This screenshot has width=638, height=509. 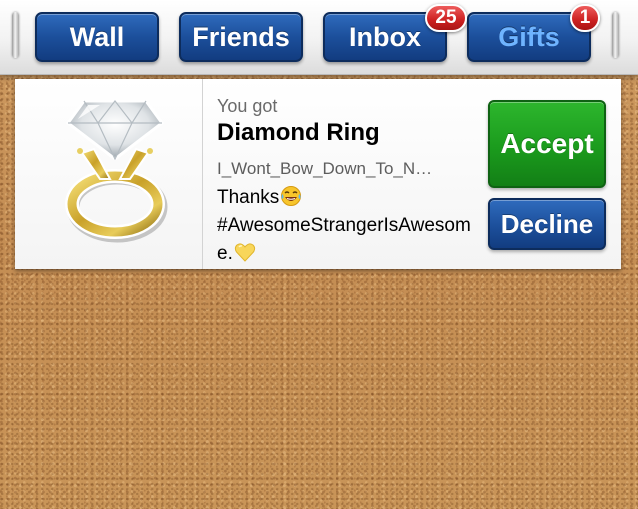 I want to click on top-tab-bar: Wall Friends Inbox Gifts 25 1, so click(x=319, y=37).